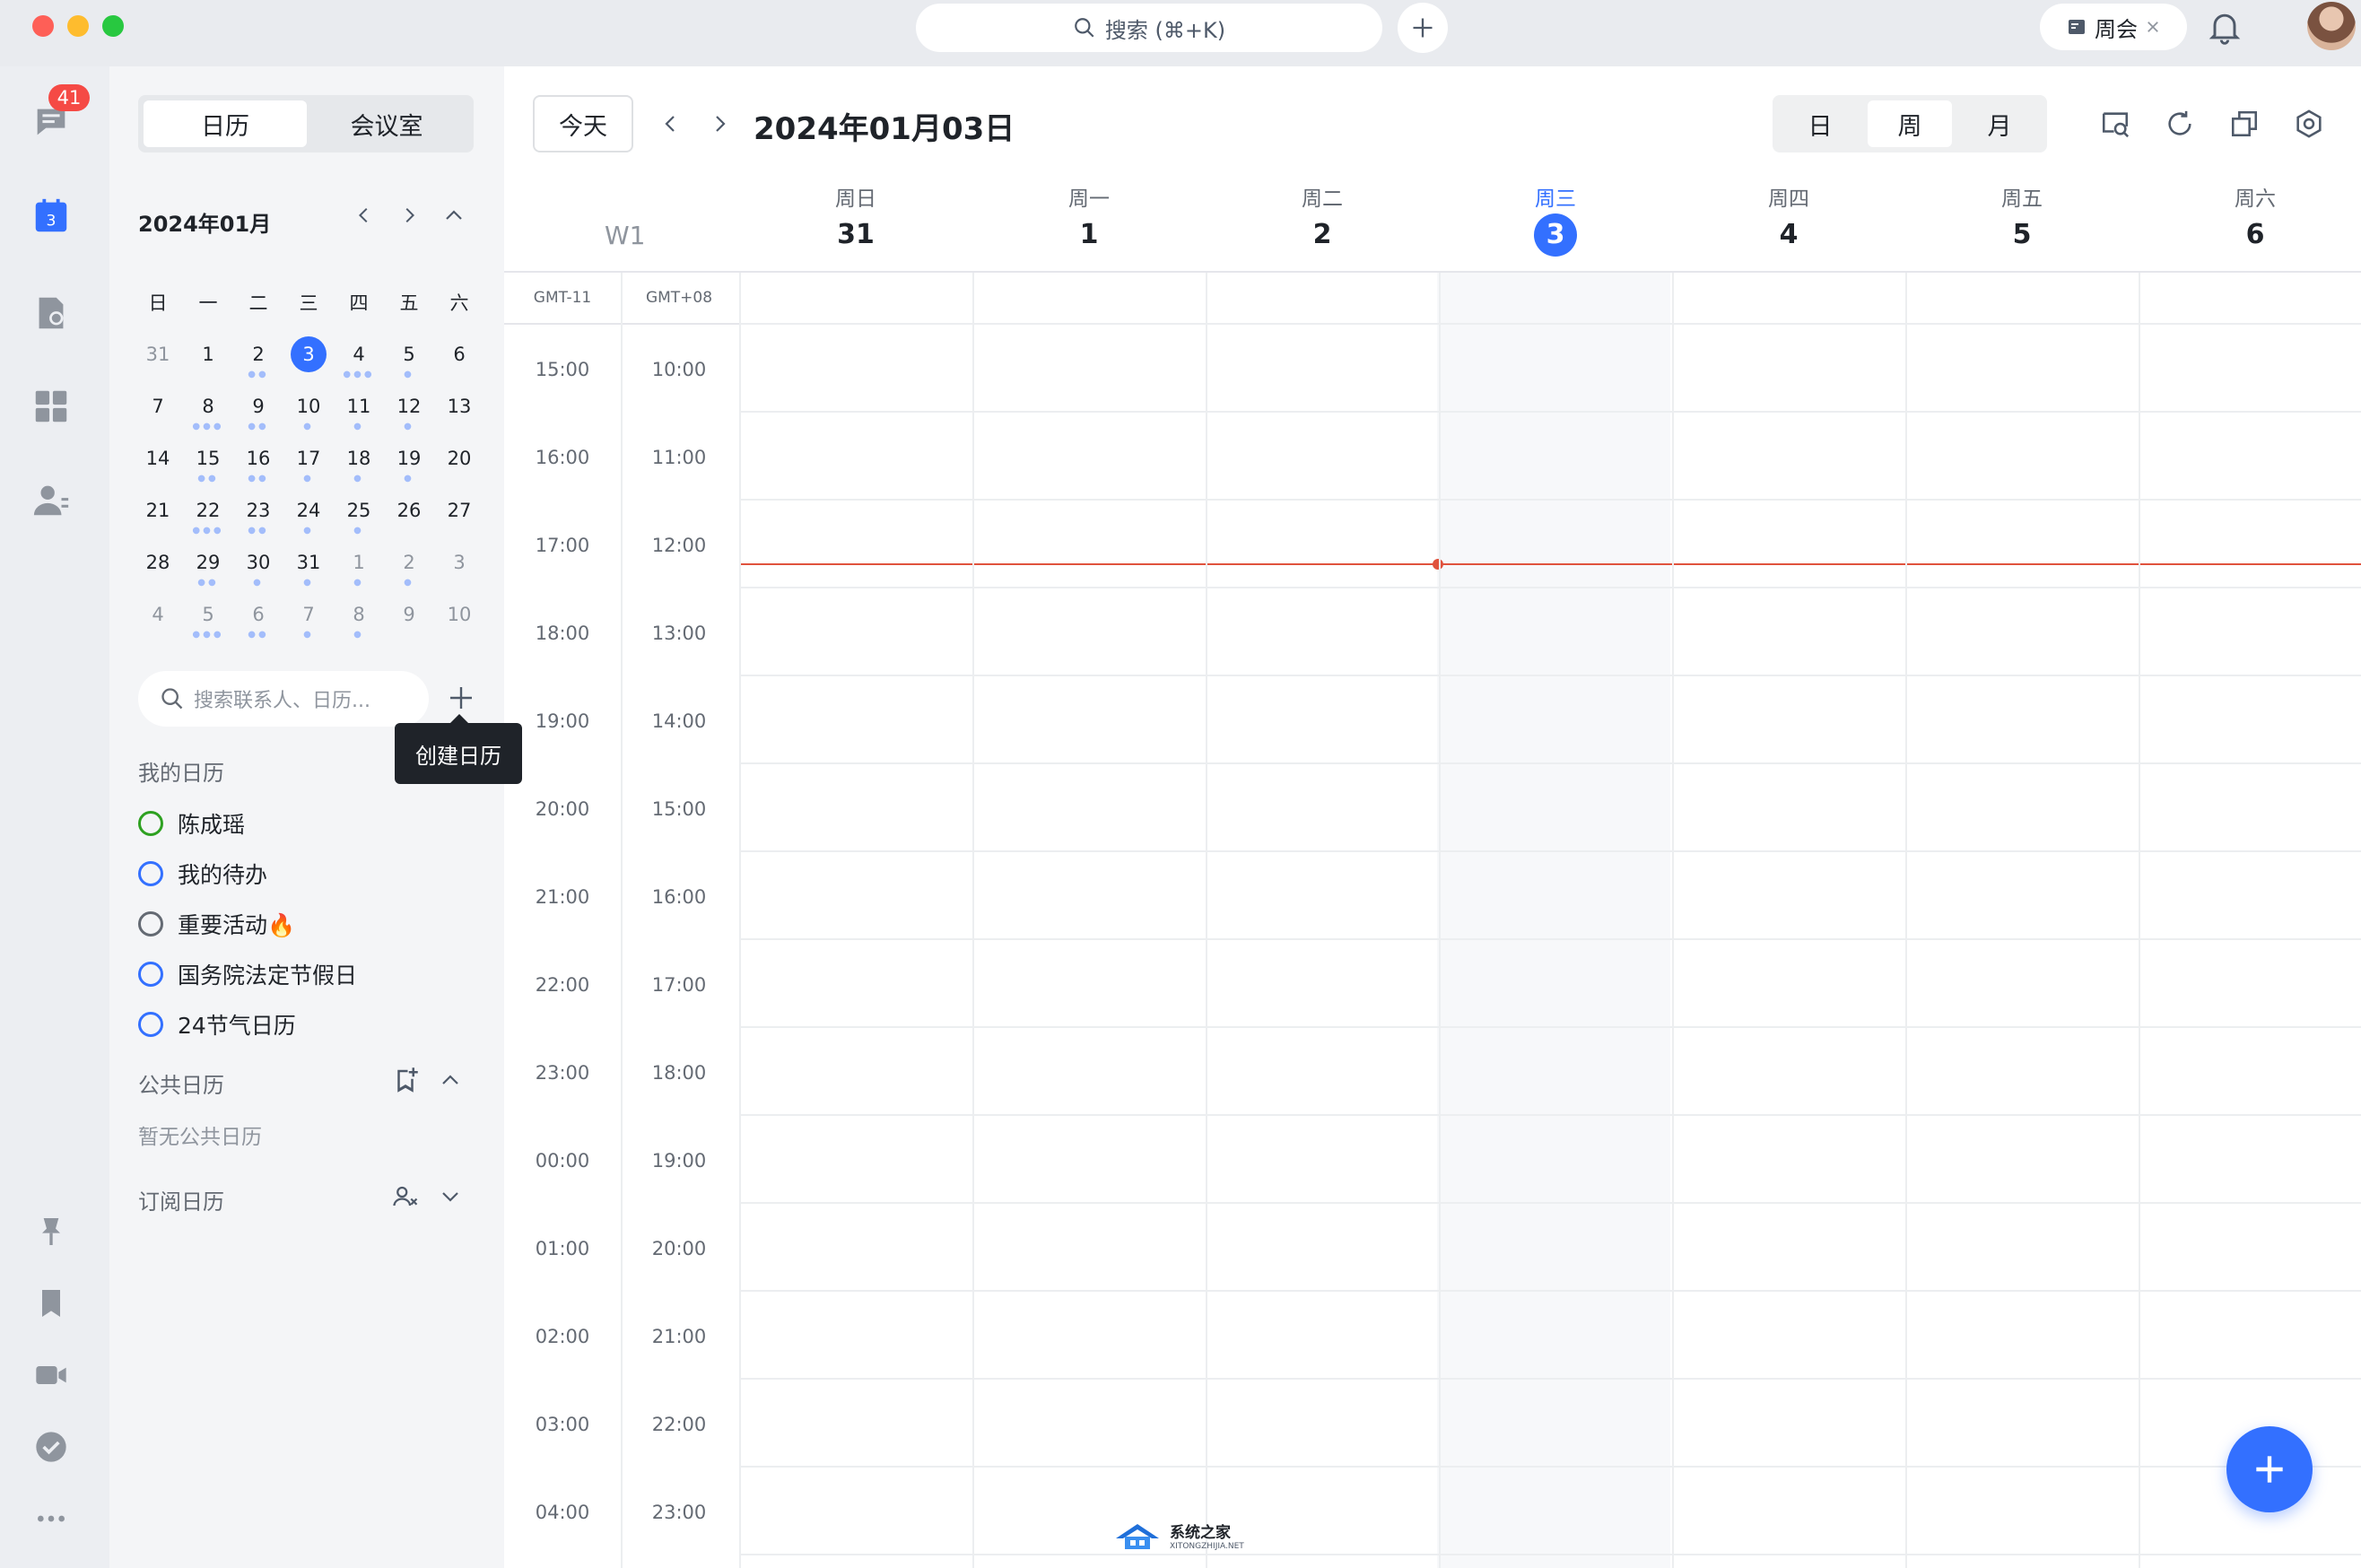 The image size is (2361, 1568). Describe the element at coordinates (308, 562) in the screenshot. I see `mini-day: 31 ●` at that location.